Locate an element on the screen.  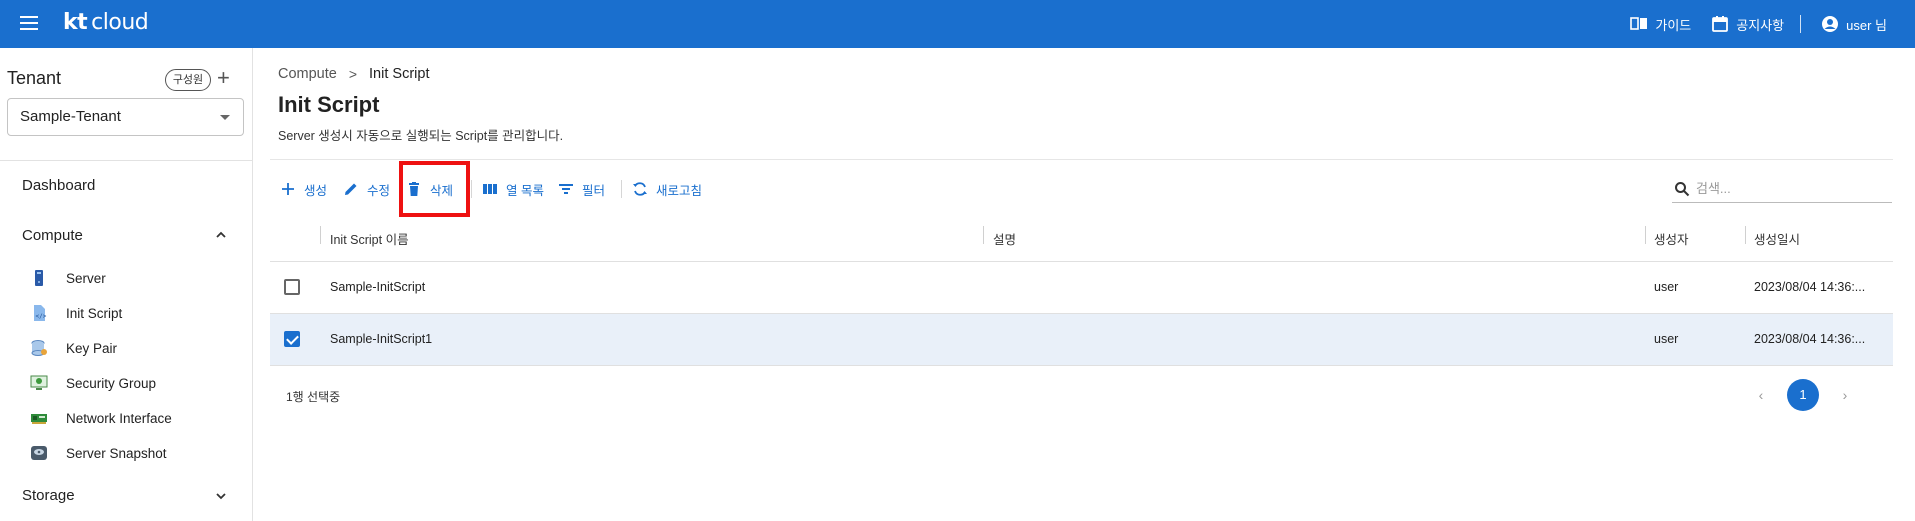
sidebar-item-label: Init Script is located at coordinates (94, 313).